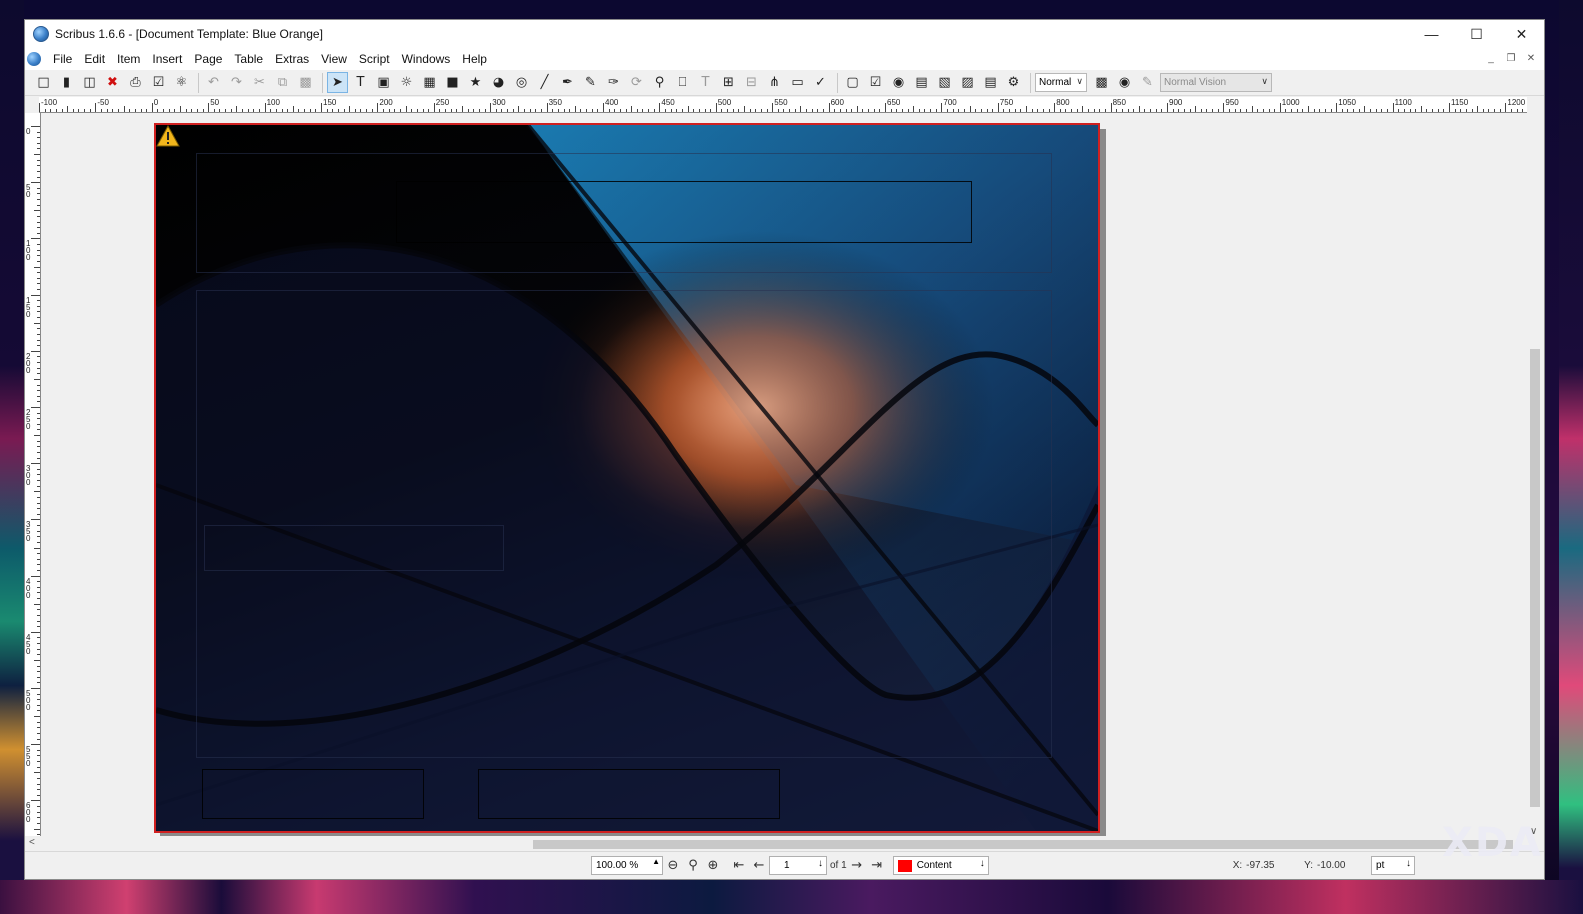  What do you see at coordinates (426, 59) in the screenshot?
I see `menu-windows: Windows` at bounding box center [426, 59].